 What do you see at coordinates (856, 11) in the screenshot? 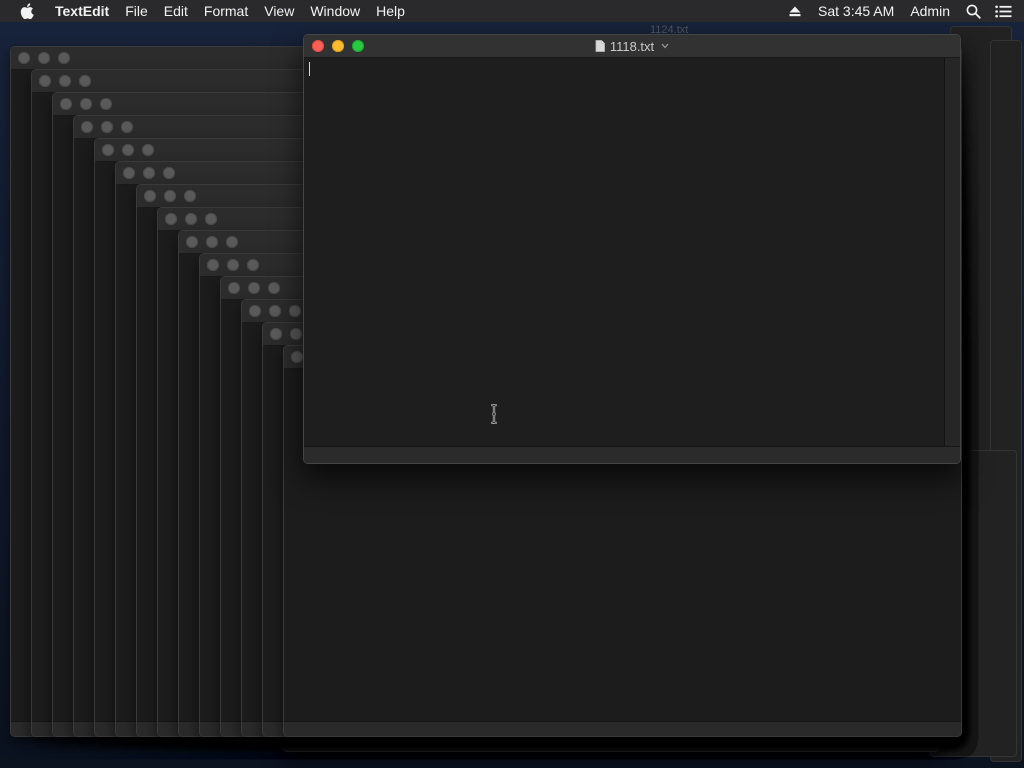
I see `menu-clock: Sat 3:45 AM` at bounding box center [856, 11].